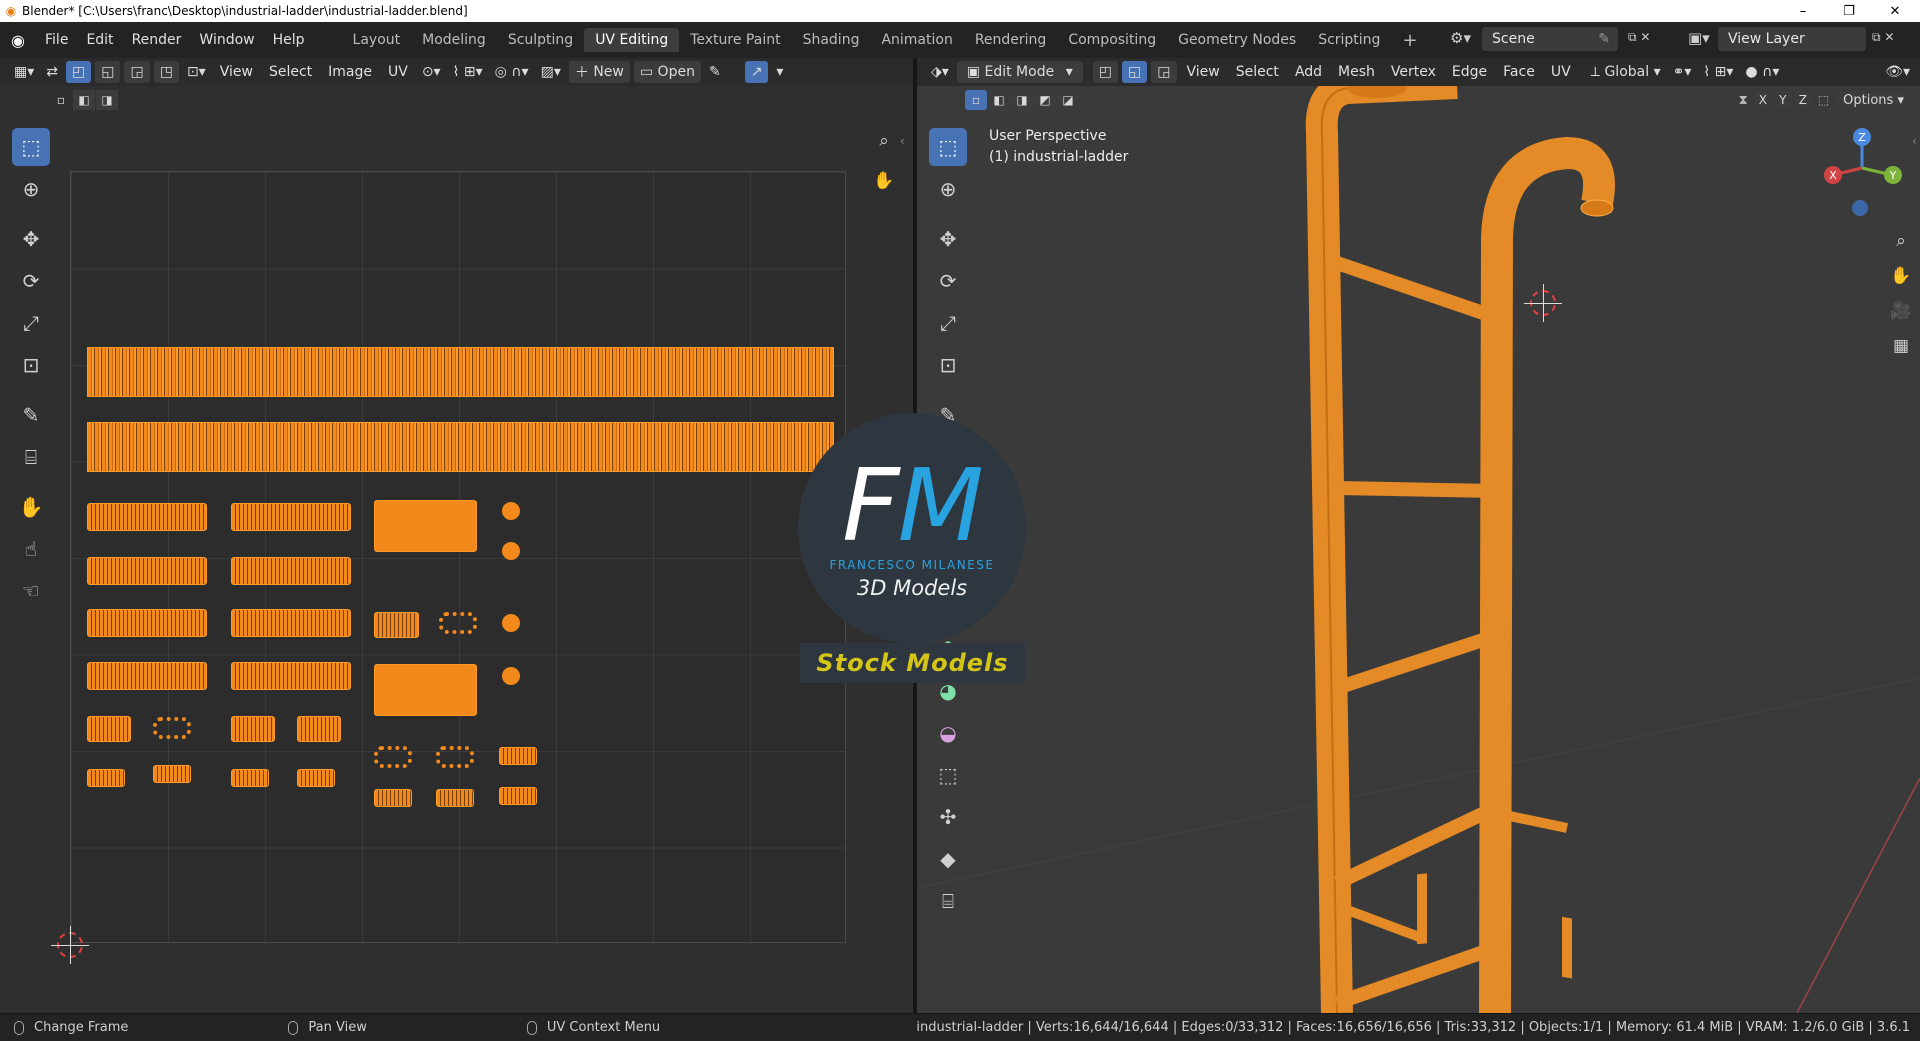 Image resolution: width=1920 pixels, height=1041 pixels. What do you see at coordinates (460, 372) in the screenshot?
I see `uv-strip` at bounding box center [460, 372].